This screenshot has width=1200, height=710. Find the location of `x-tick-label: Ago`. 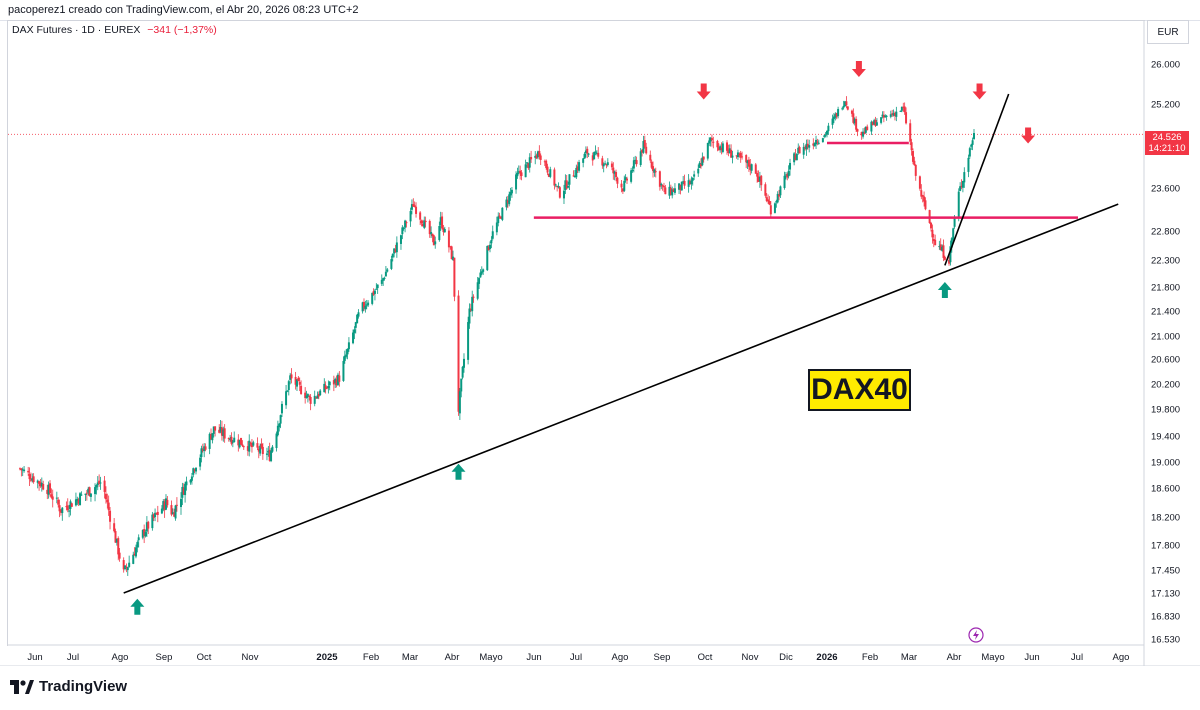

x-tick-label: Ago is located at coordinates (120, 657).